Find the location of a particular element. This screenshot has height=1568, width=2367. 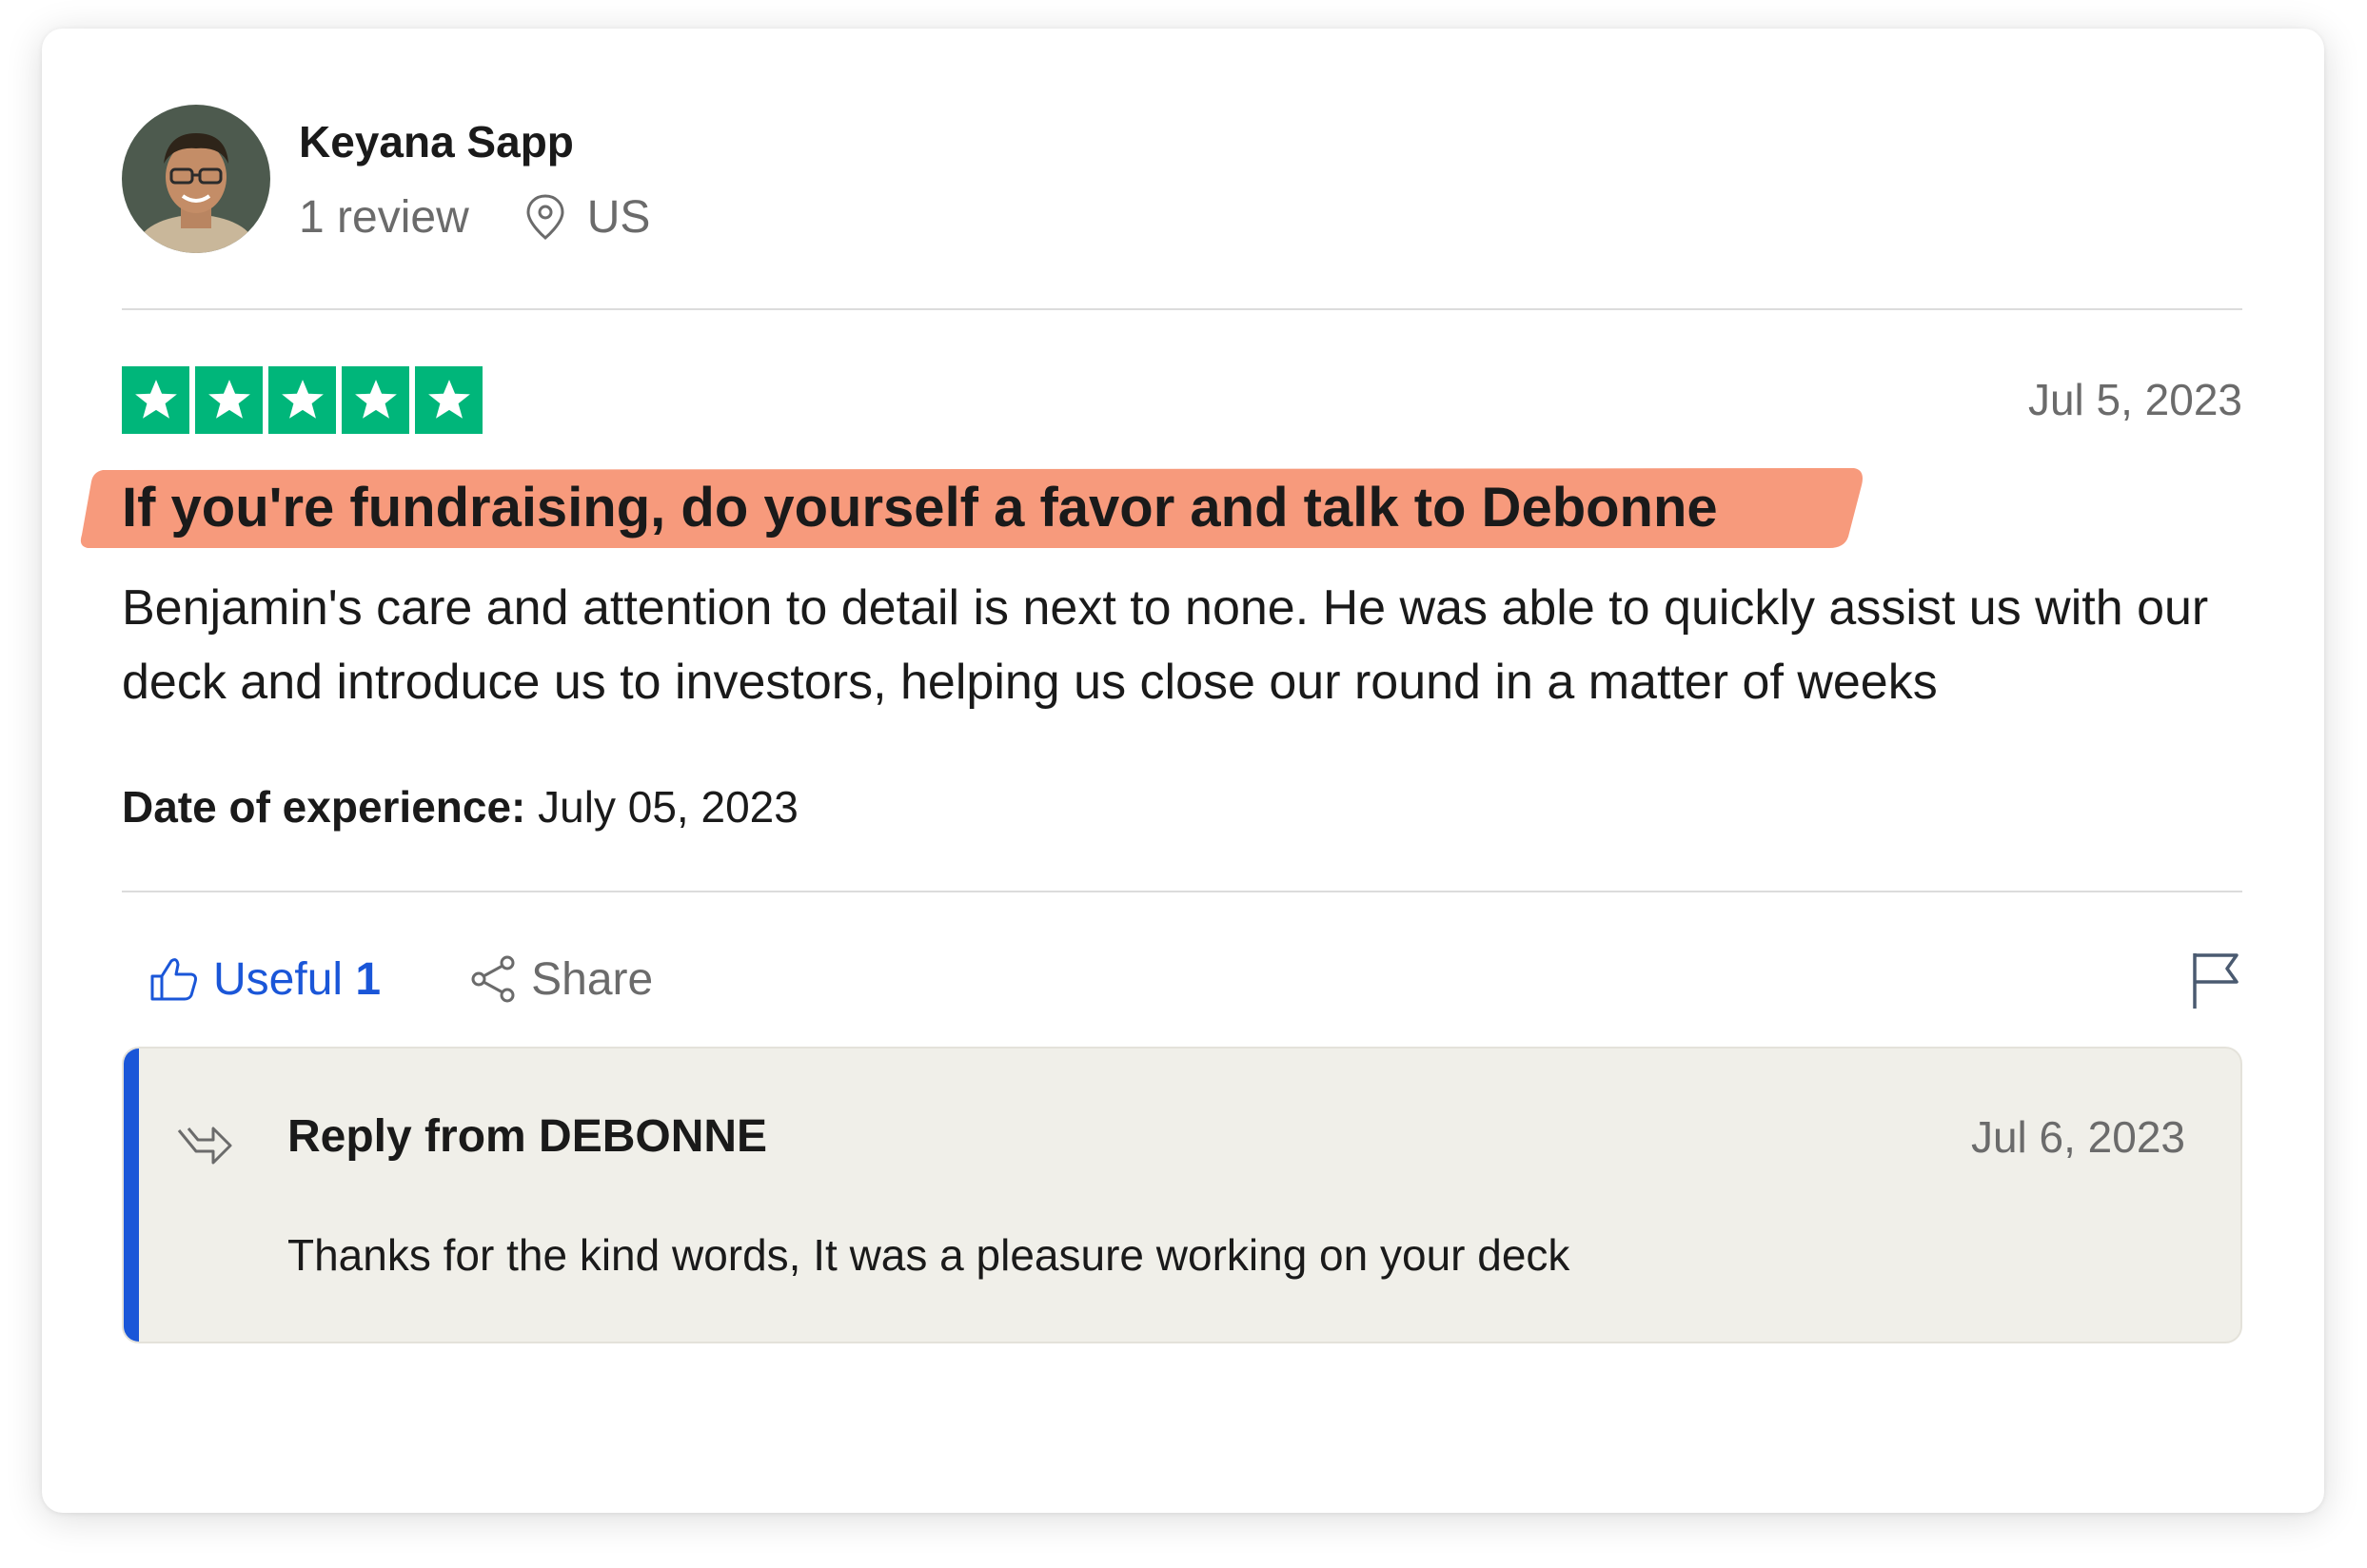

useful-count: 1 is located at coordinates (368, 979).